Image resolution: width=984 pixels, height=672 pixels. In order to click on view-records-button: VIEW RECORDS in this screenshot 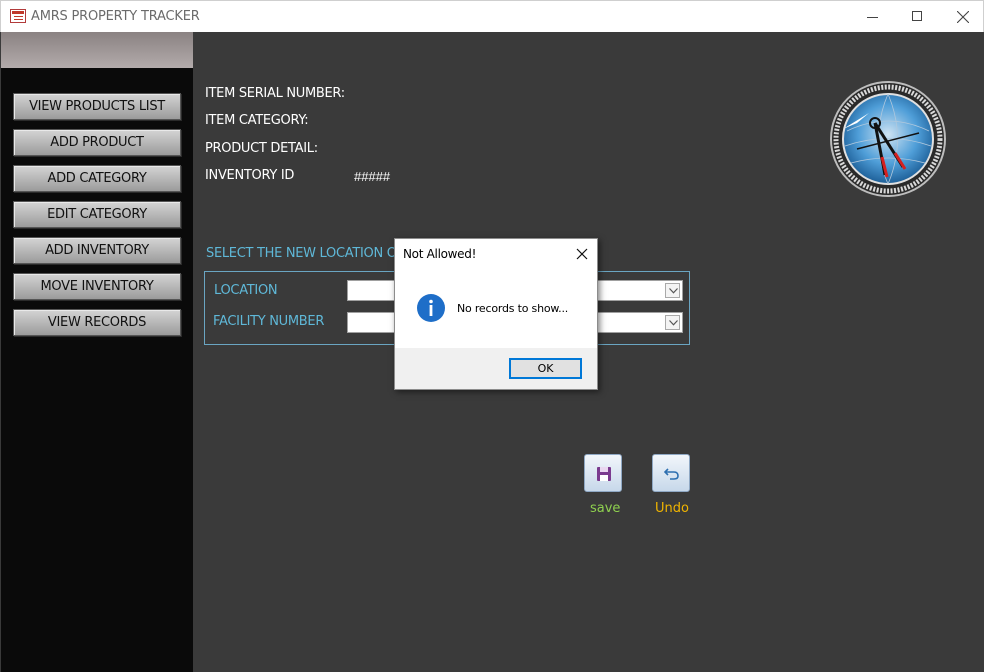, I will do `click(97, 322)`.